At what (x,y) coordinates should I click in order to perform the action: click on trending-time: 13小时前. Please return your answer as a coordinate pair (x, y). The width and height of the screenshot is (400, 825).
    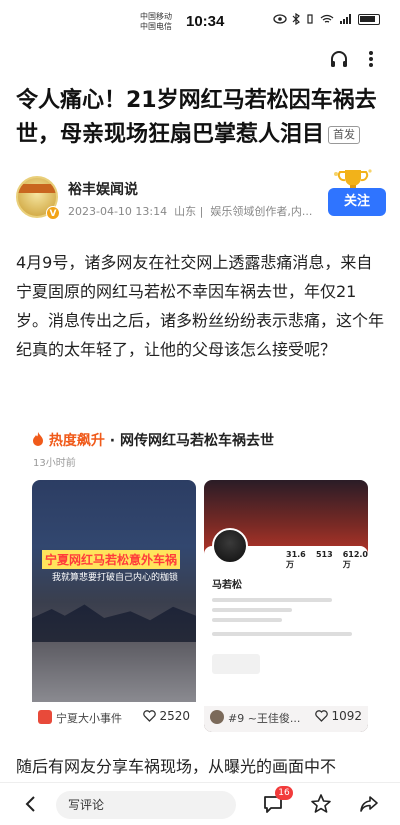
    Looking at the image, I should click on (54, 463).